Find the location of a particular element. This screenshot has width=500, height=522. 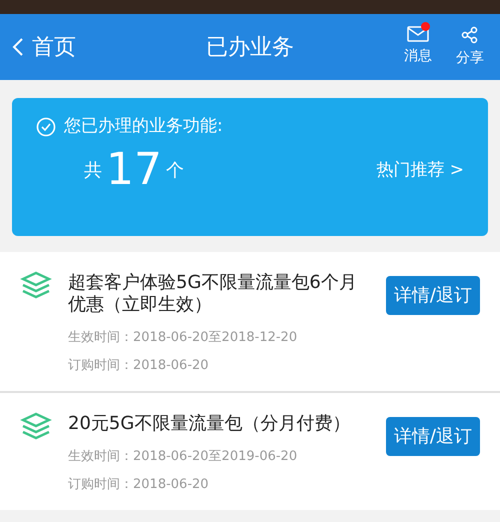

popular-link: 热门推荐 > is located at coordinates (420, 171).